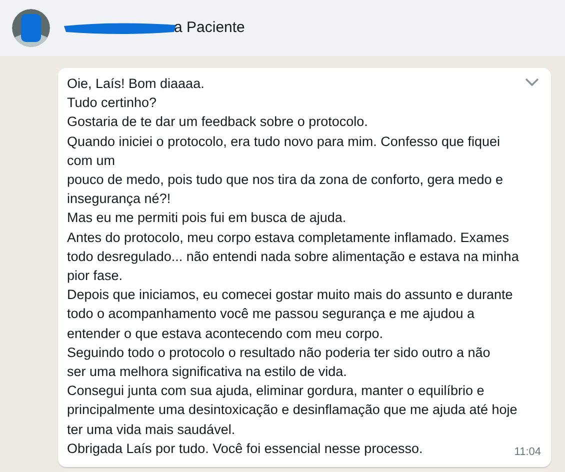 The image size is (565, 472). What do you see at coordinates (225, 333) in the screenshot?
I see `message-line: entender o que estava acontecendo com meu corpo.` at bounding box center [225, 333].